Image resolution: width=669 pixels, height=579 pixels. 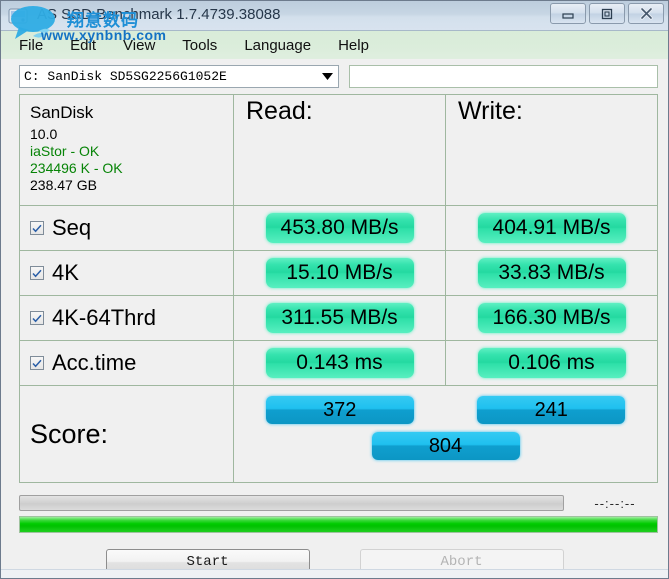 I want to click on drive-info-firmware: 10.0, so click(x=44, y=134).